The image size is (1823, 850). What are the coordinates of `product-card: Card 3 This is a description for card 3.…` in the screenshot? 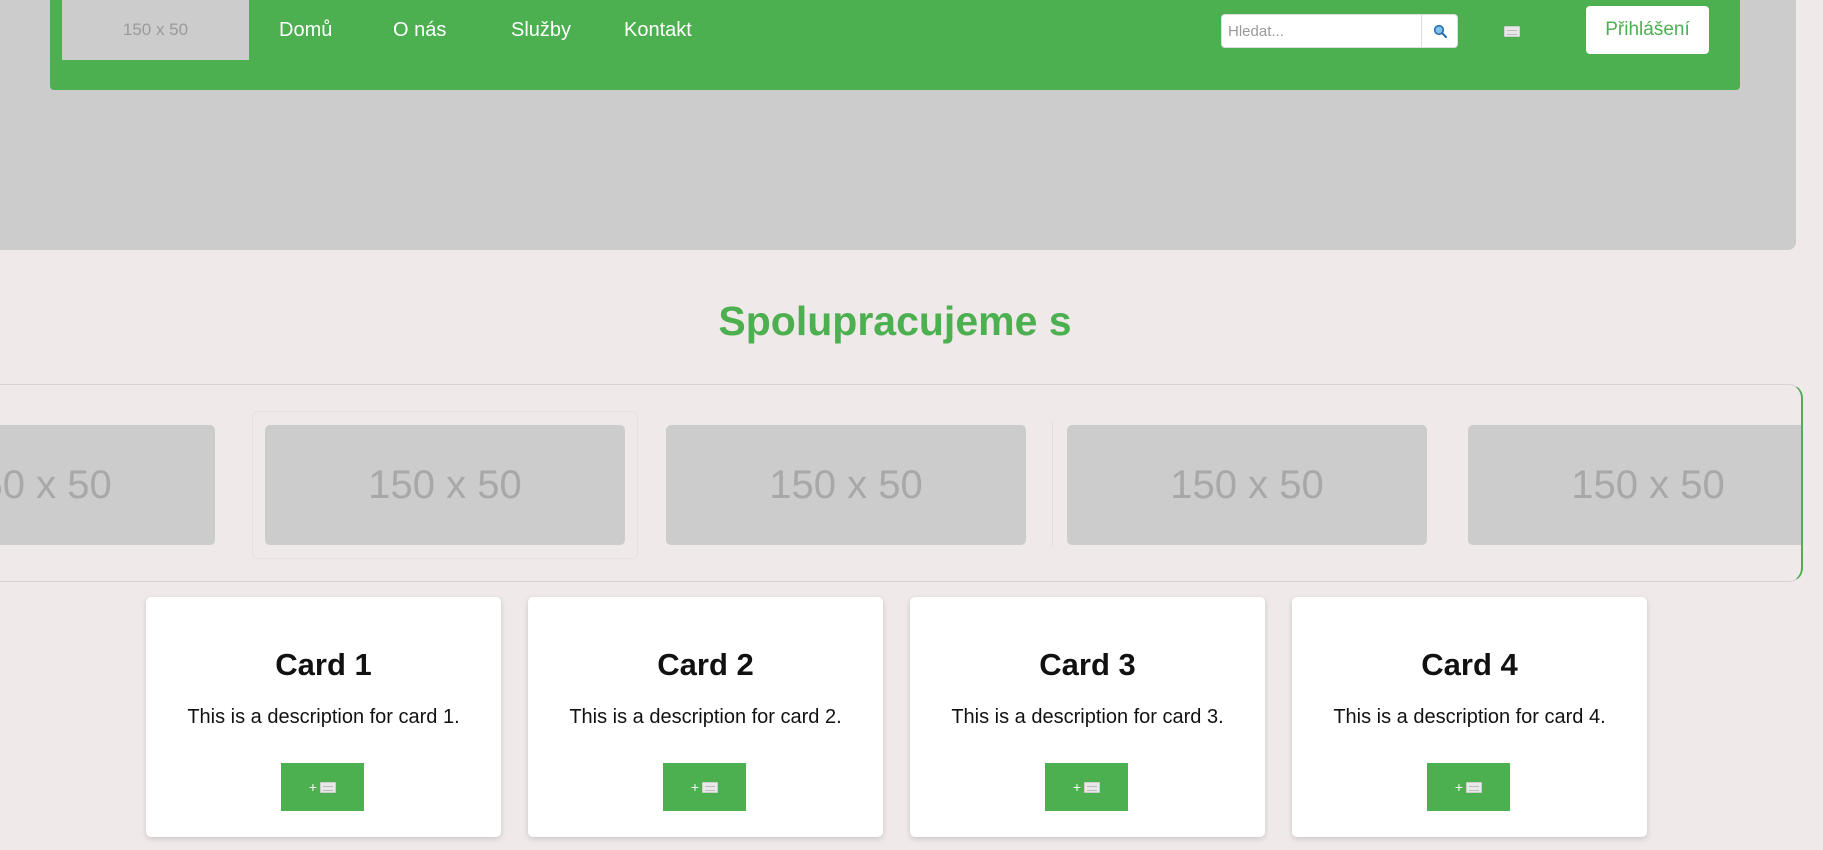 It's located at (1087, 717).